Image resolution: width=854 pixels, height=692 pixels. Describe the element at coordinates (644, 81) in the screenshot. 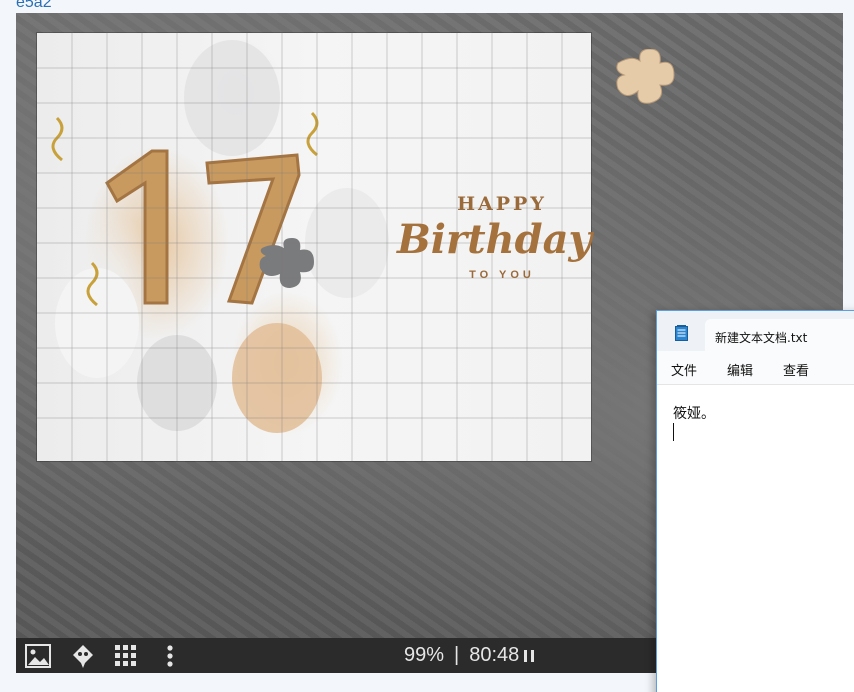

I see `loose-puzzle-piece` at that location.